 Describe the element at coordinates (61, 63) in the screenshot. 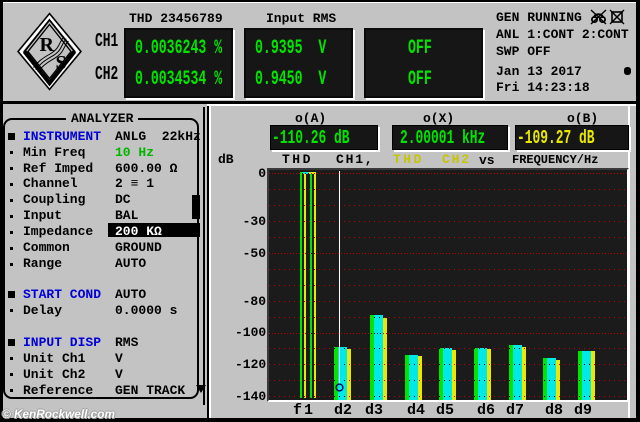

I see `svg-text: S` at that location.